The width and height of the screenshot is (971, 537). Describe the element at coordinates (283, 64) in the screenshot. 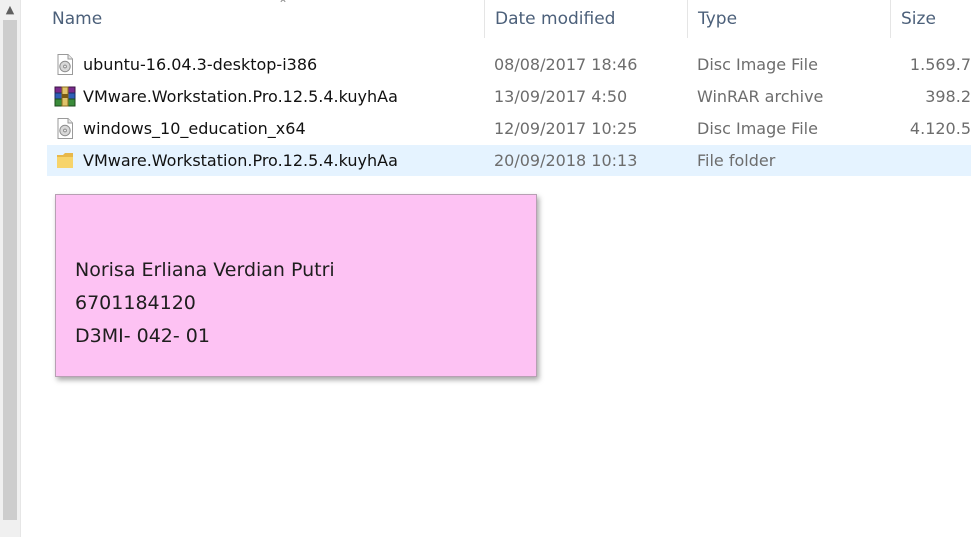

I see `file-name: ubuntu-16.04.3-desktop-i386` at that location.